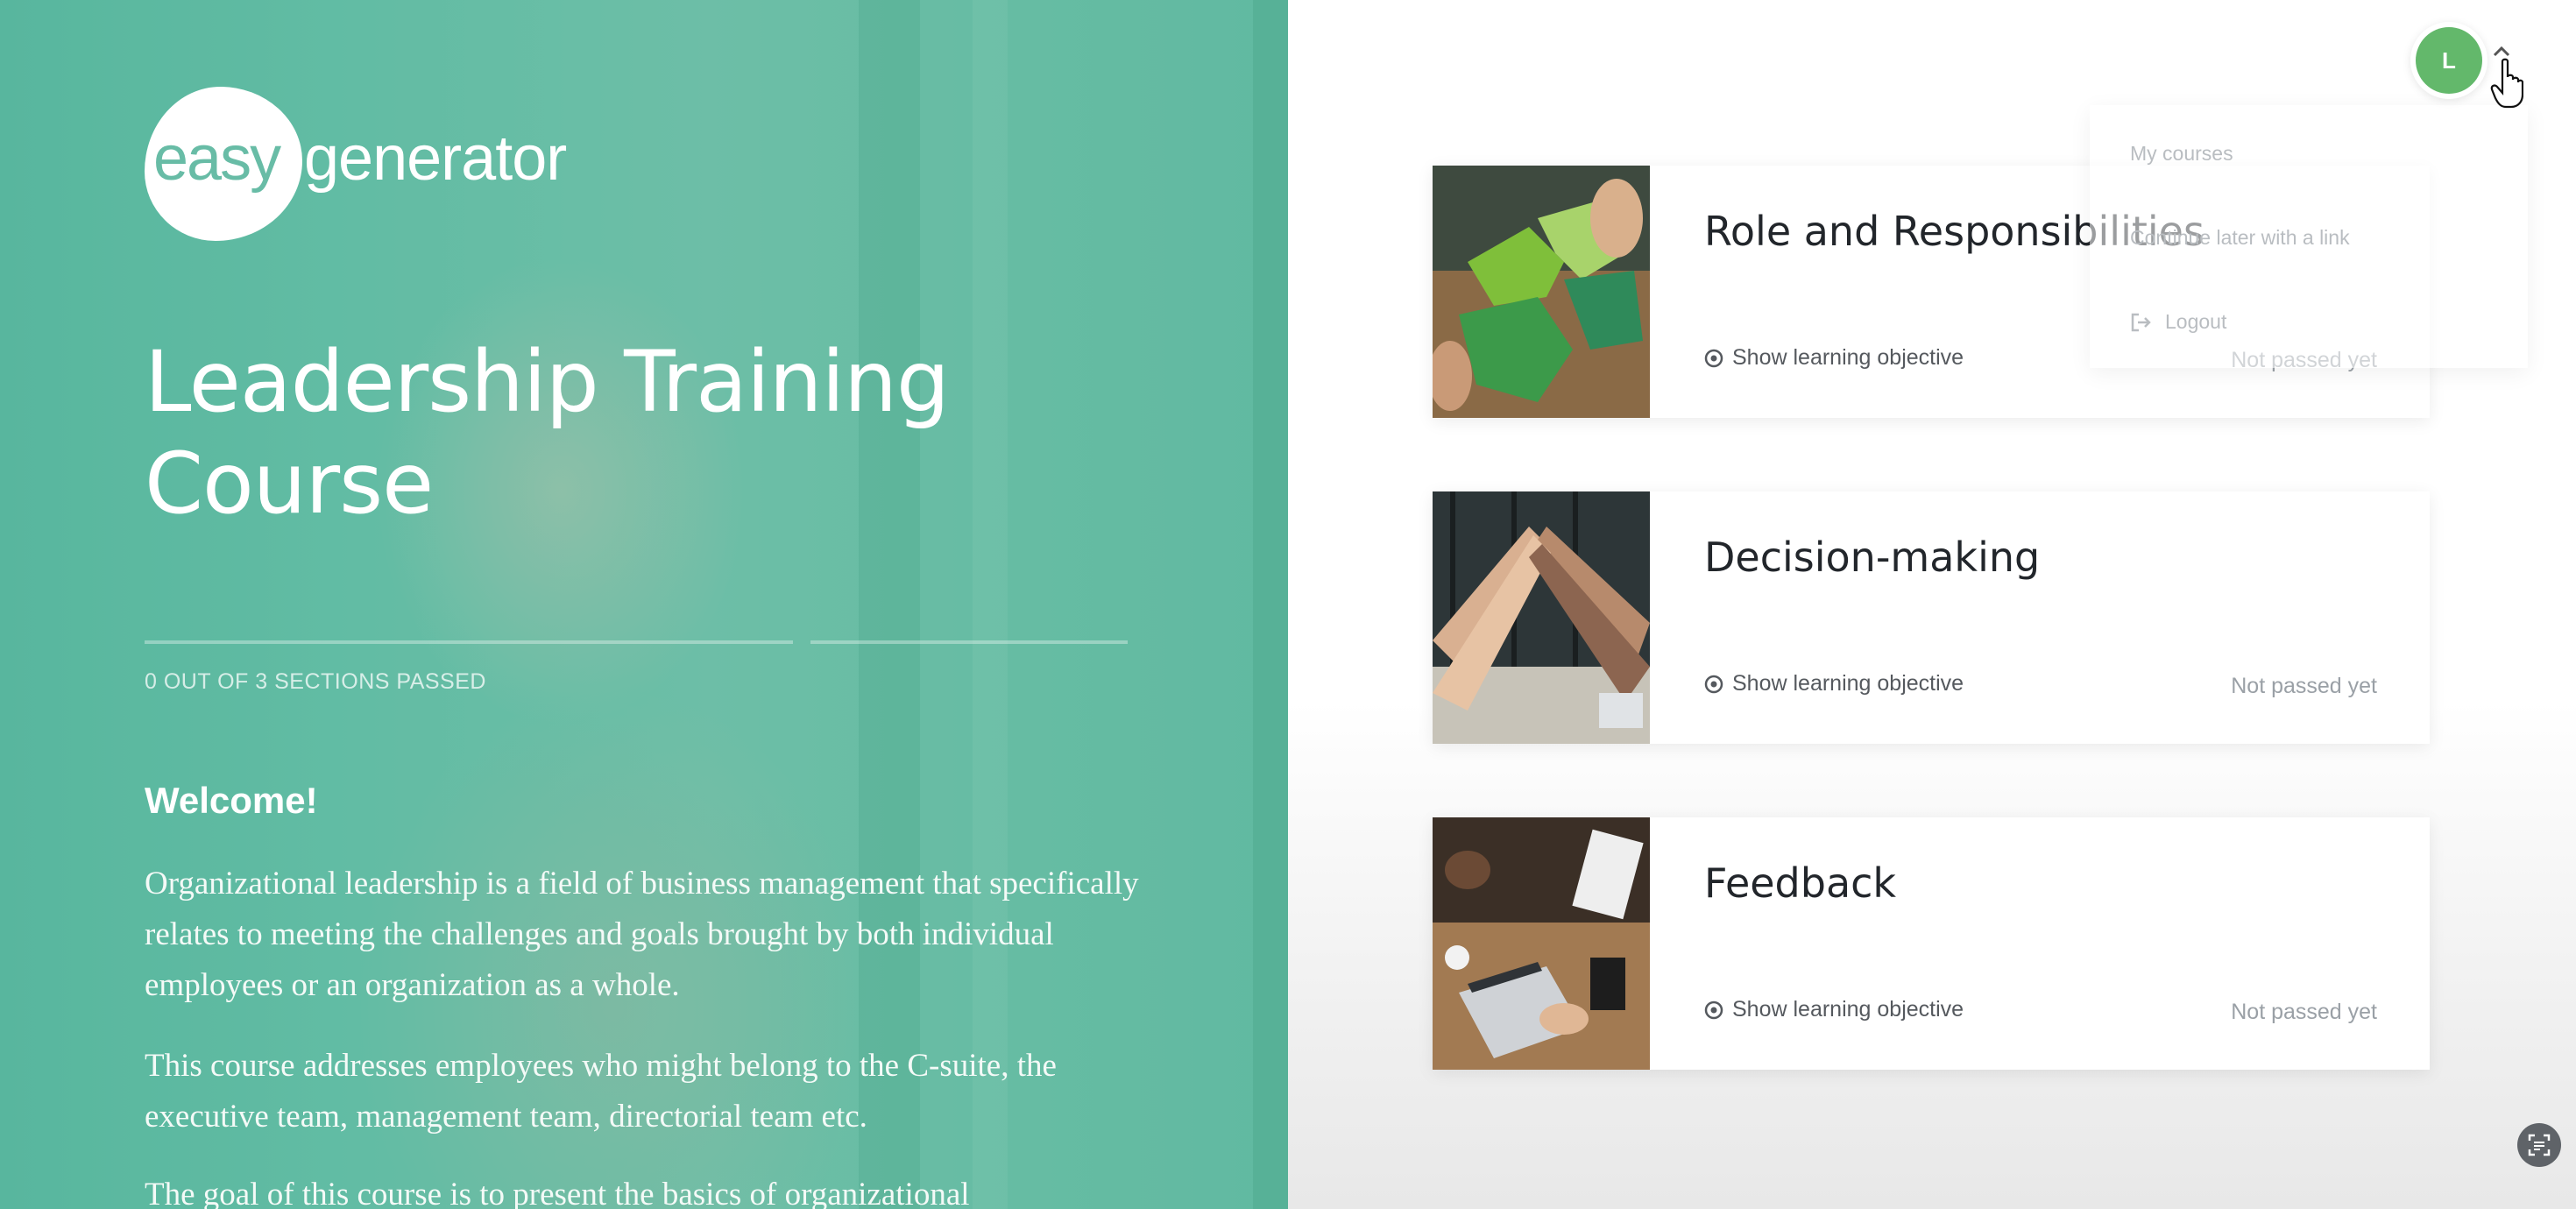 Image resolution: width=2576 pixels, height=1209 pixels. I want to click on course-title: Leadership Training Course, so click(547, 433).